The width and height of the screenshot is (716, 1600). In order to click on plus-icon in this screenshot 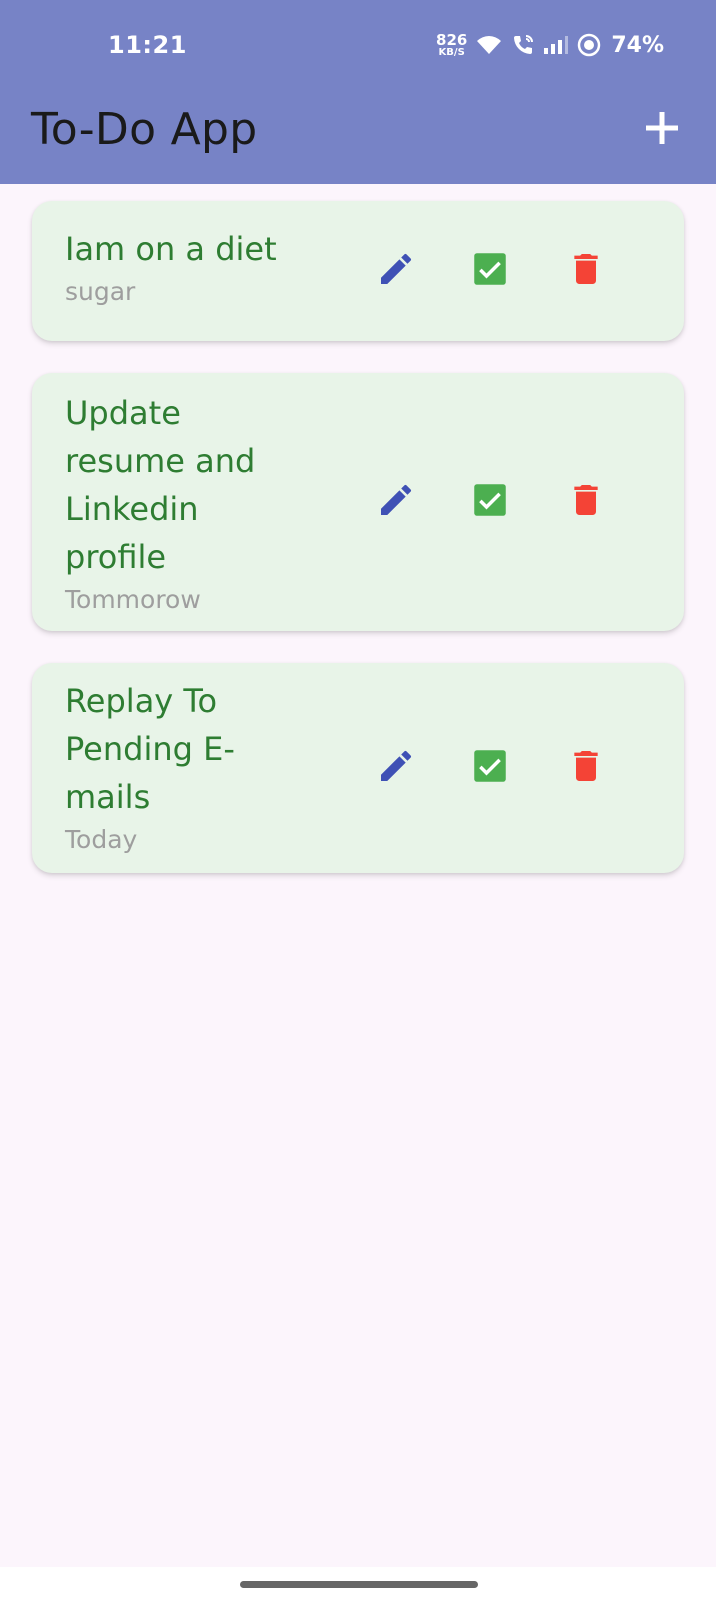, I will do `click(662, 130)`.